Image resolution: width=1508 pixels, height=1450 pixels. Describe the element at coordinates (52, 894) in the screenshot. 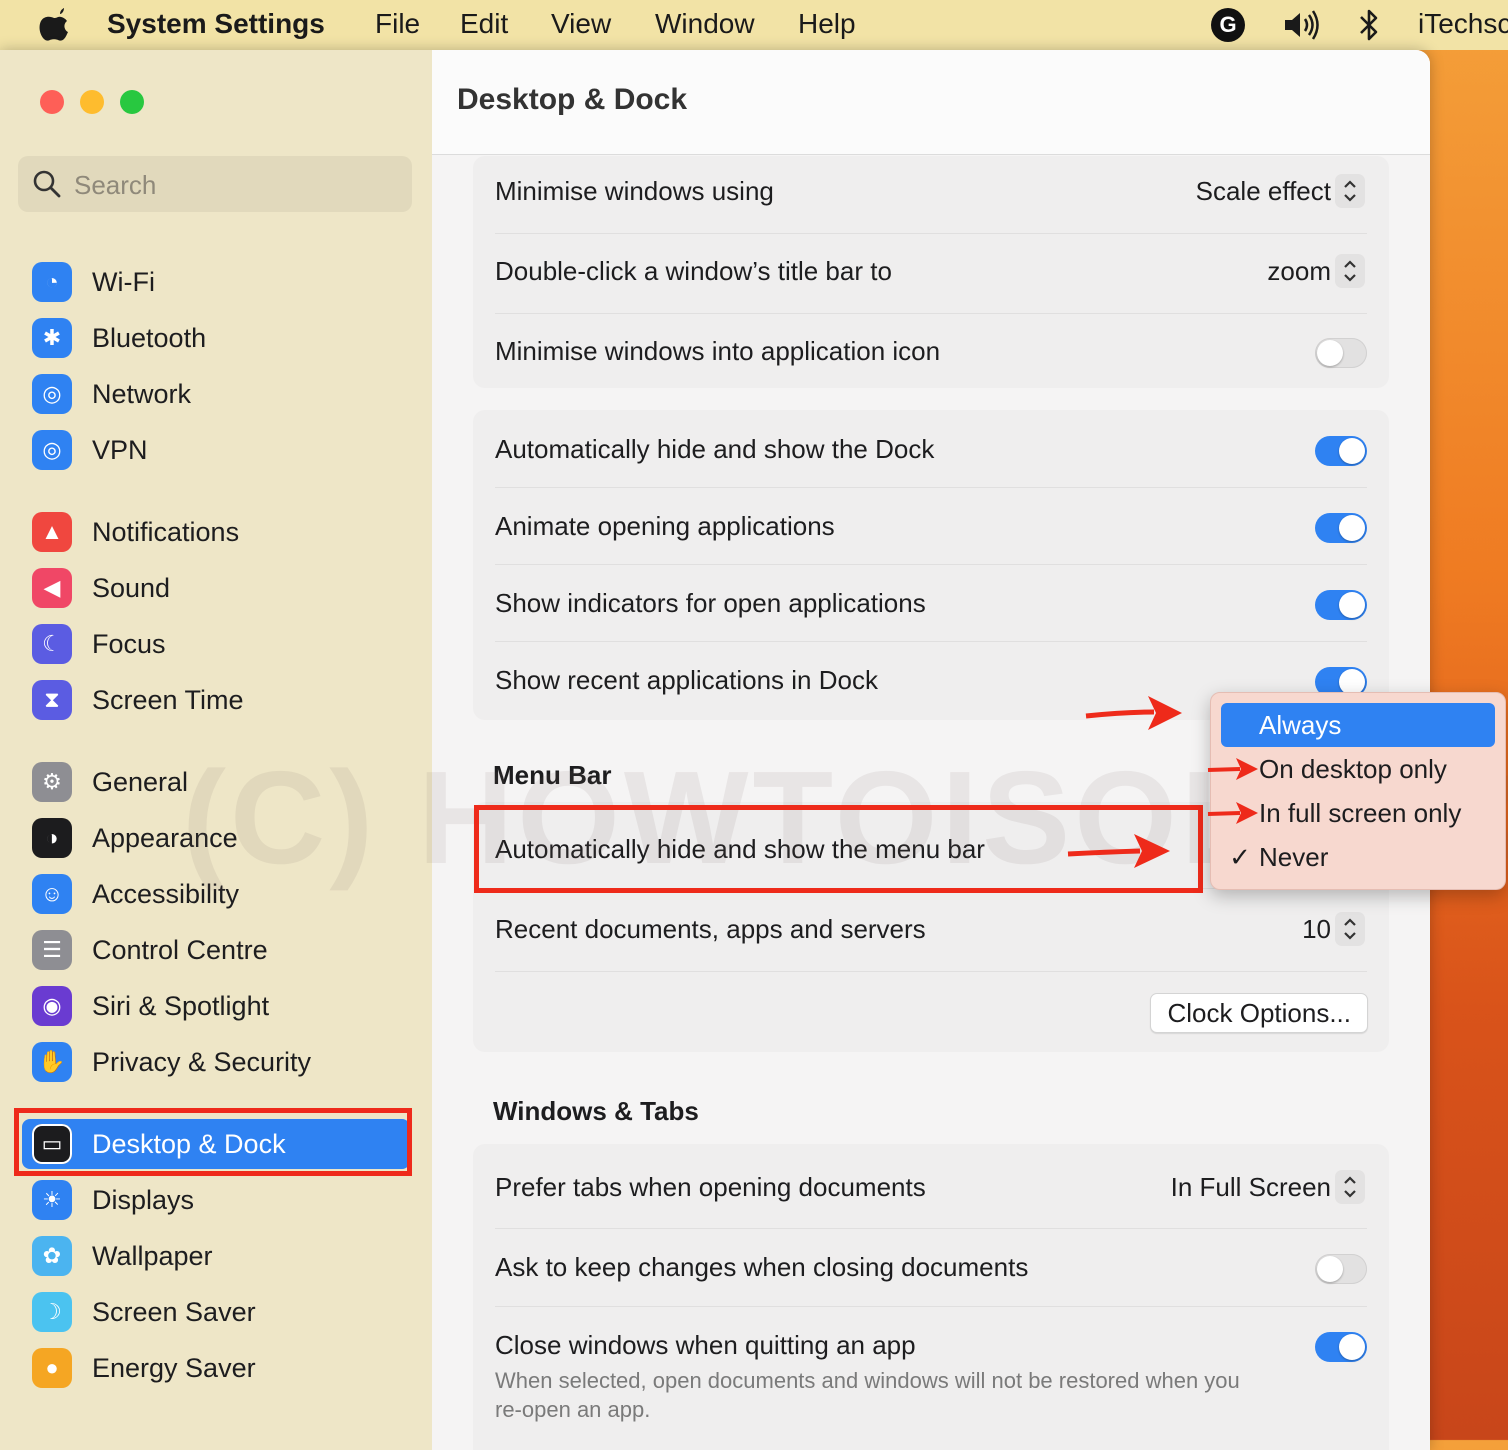

I see `accessibility-icon: ☺` at that location.